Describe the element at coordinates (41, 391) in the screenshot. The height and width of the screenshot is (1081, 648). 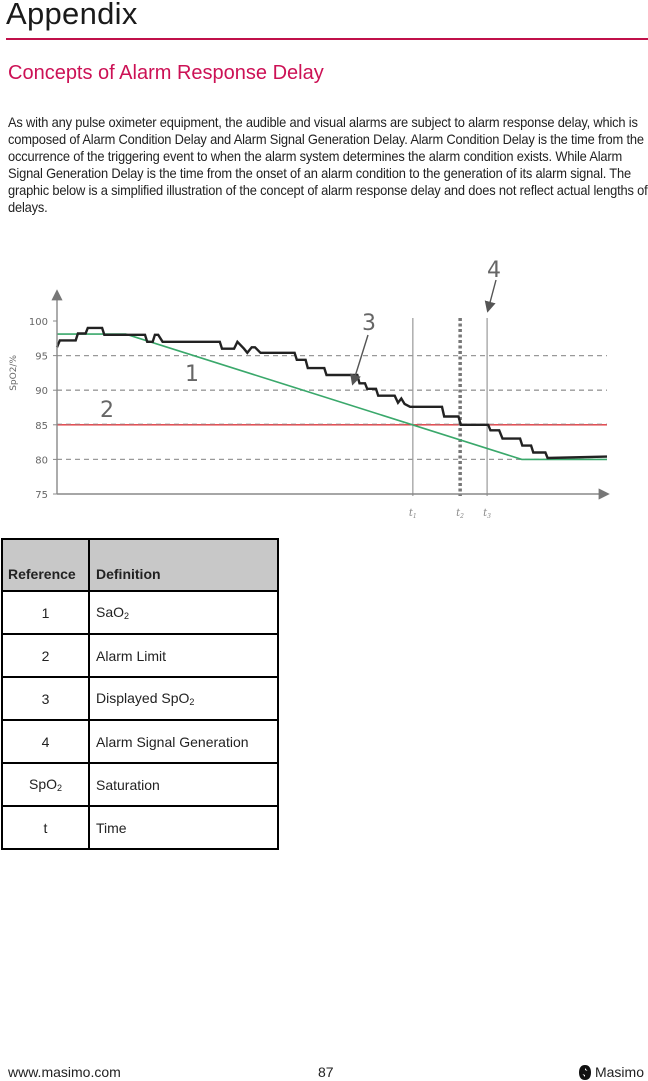
I see `y-tick-label: 90` at that location.